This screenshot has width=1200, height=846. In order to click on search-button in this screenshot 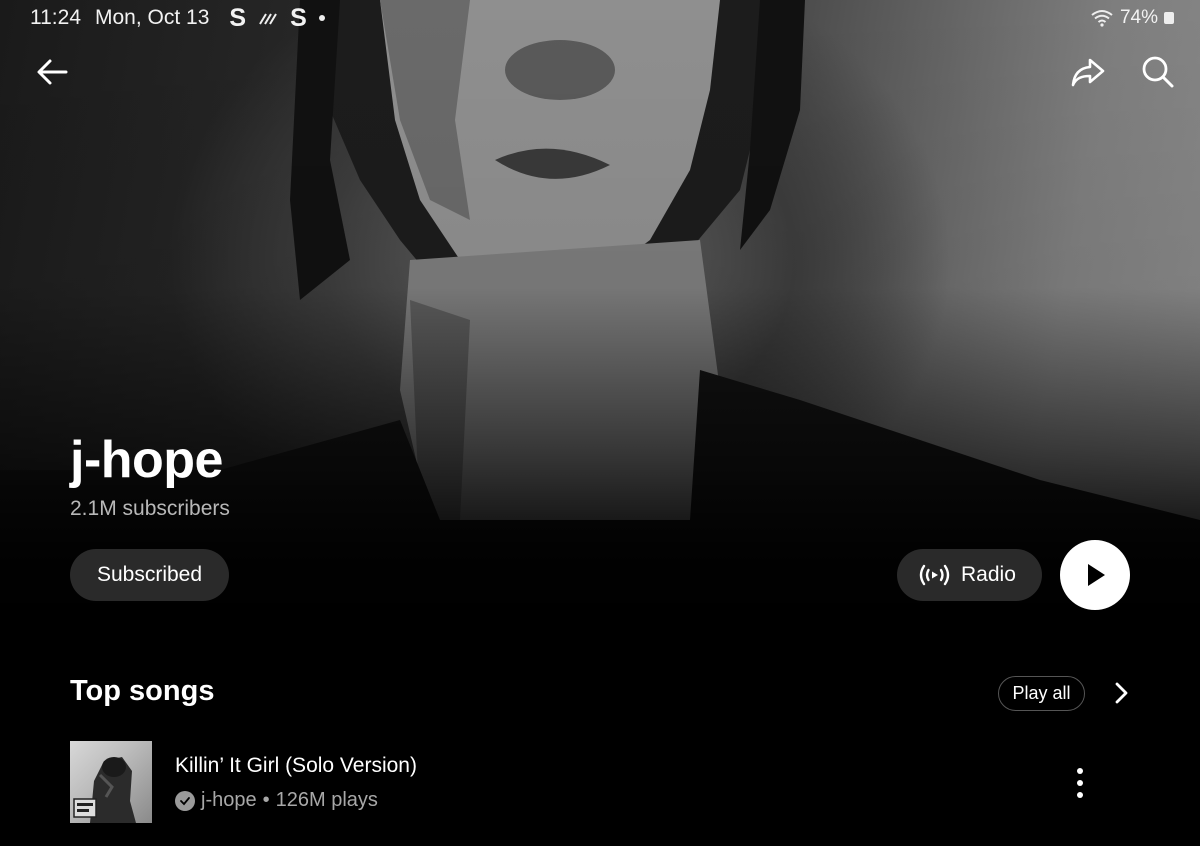, I will do `click(1158, 72)`.